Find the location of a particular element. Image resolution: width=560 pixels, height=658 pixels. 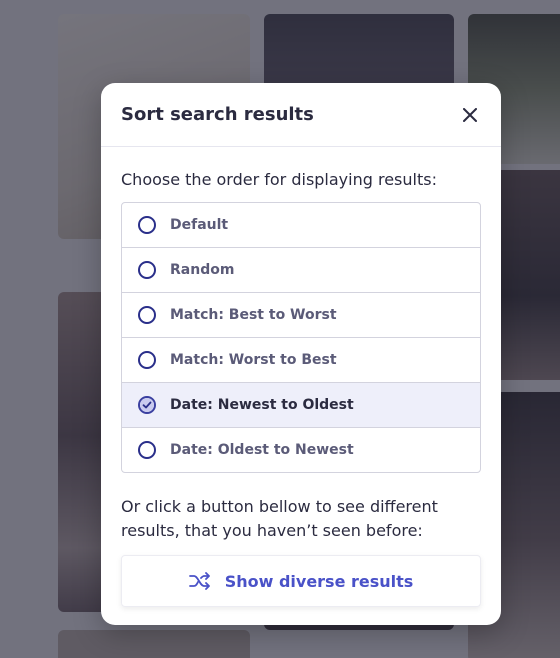

sort-option-match-best-to-worst: Match: Best to Worst is located at coordinates (301, 315).